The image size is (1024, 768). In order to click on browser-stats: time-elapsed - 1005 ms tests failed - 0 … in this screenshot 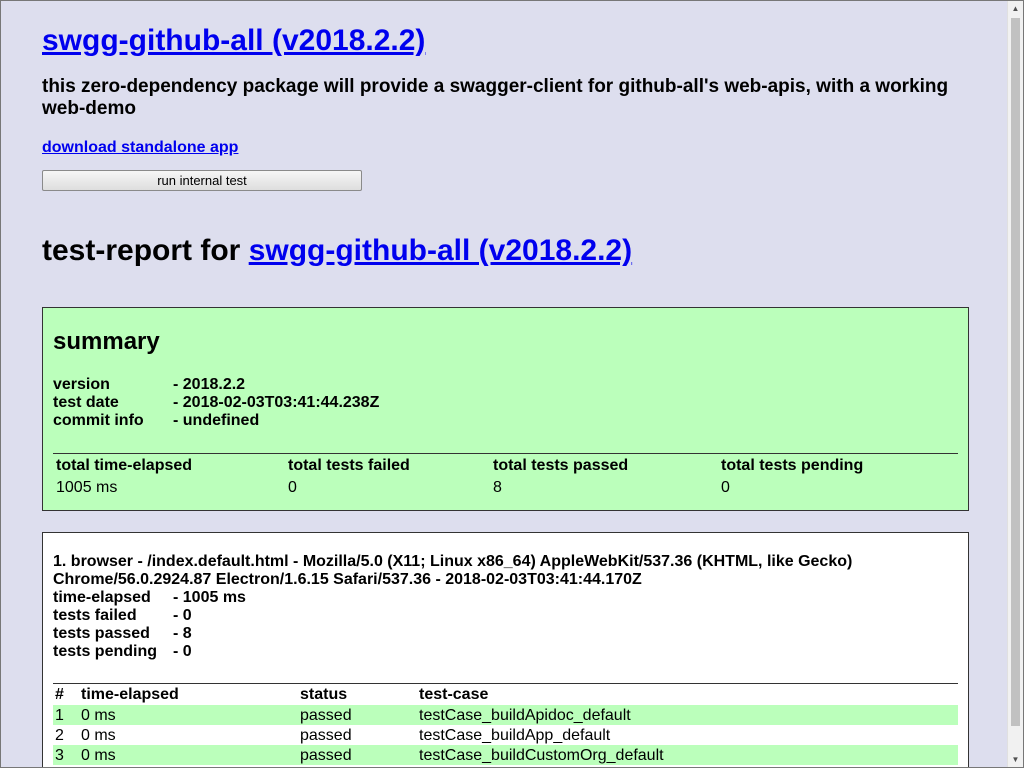, I will do `click(505, 625)`.